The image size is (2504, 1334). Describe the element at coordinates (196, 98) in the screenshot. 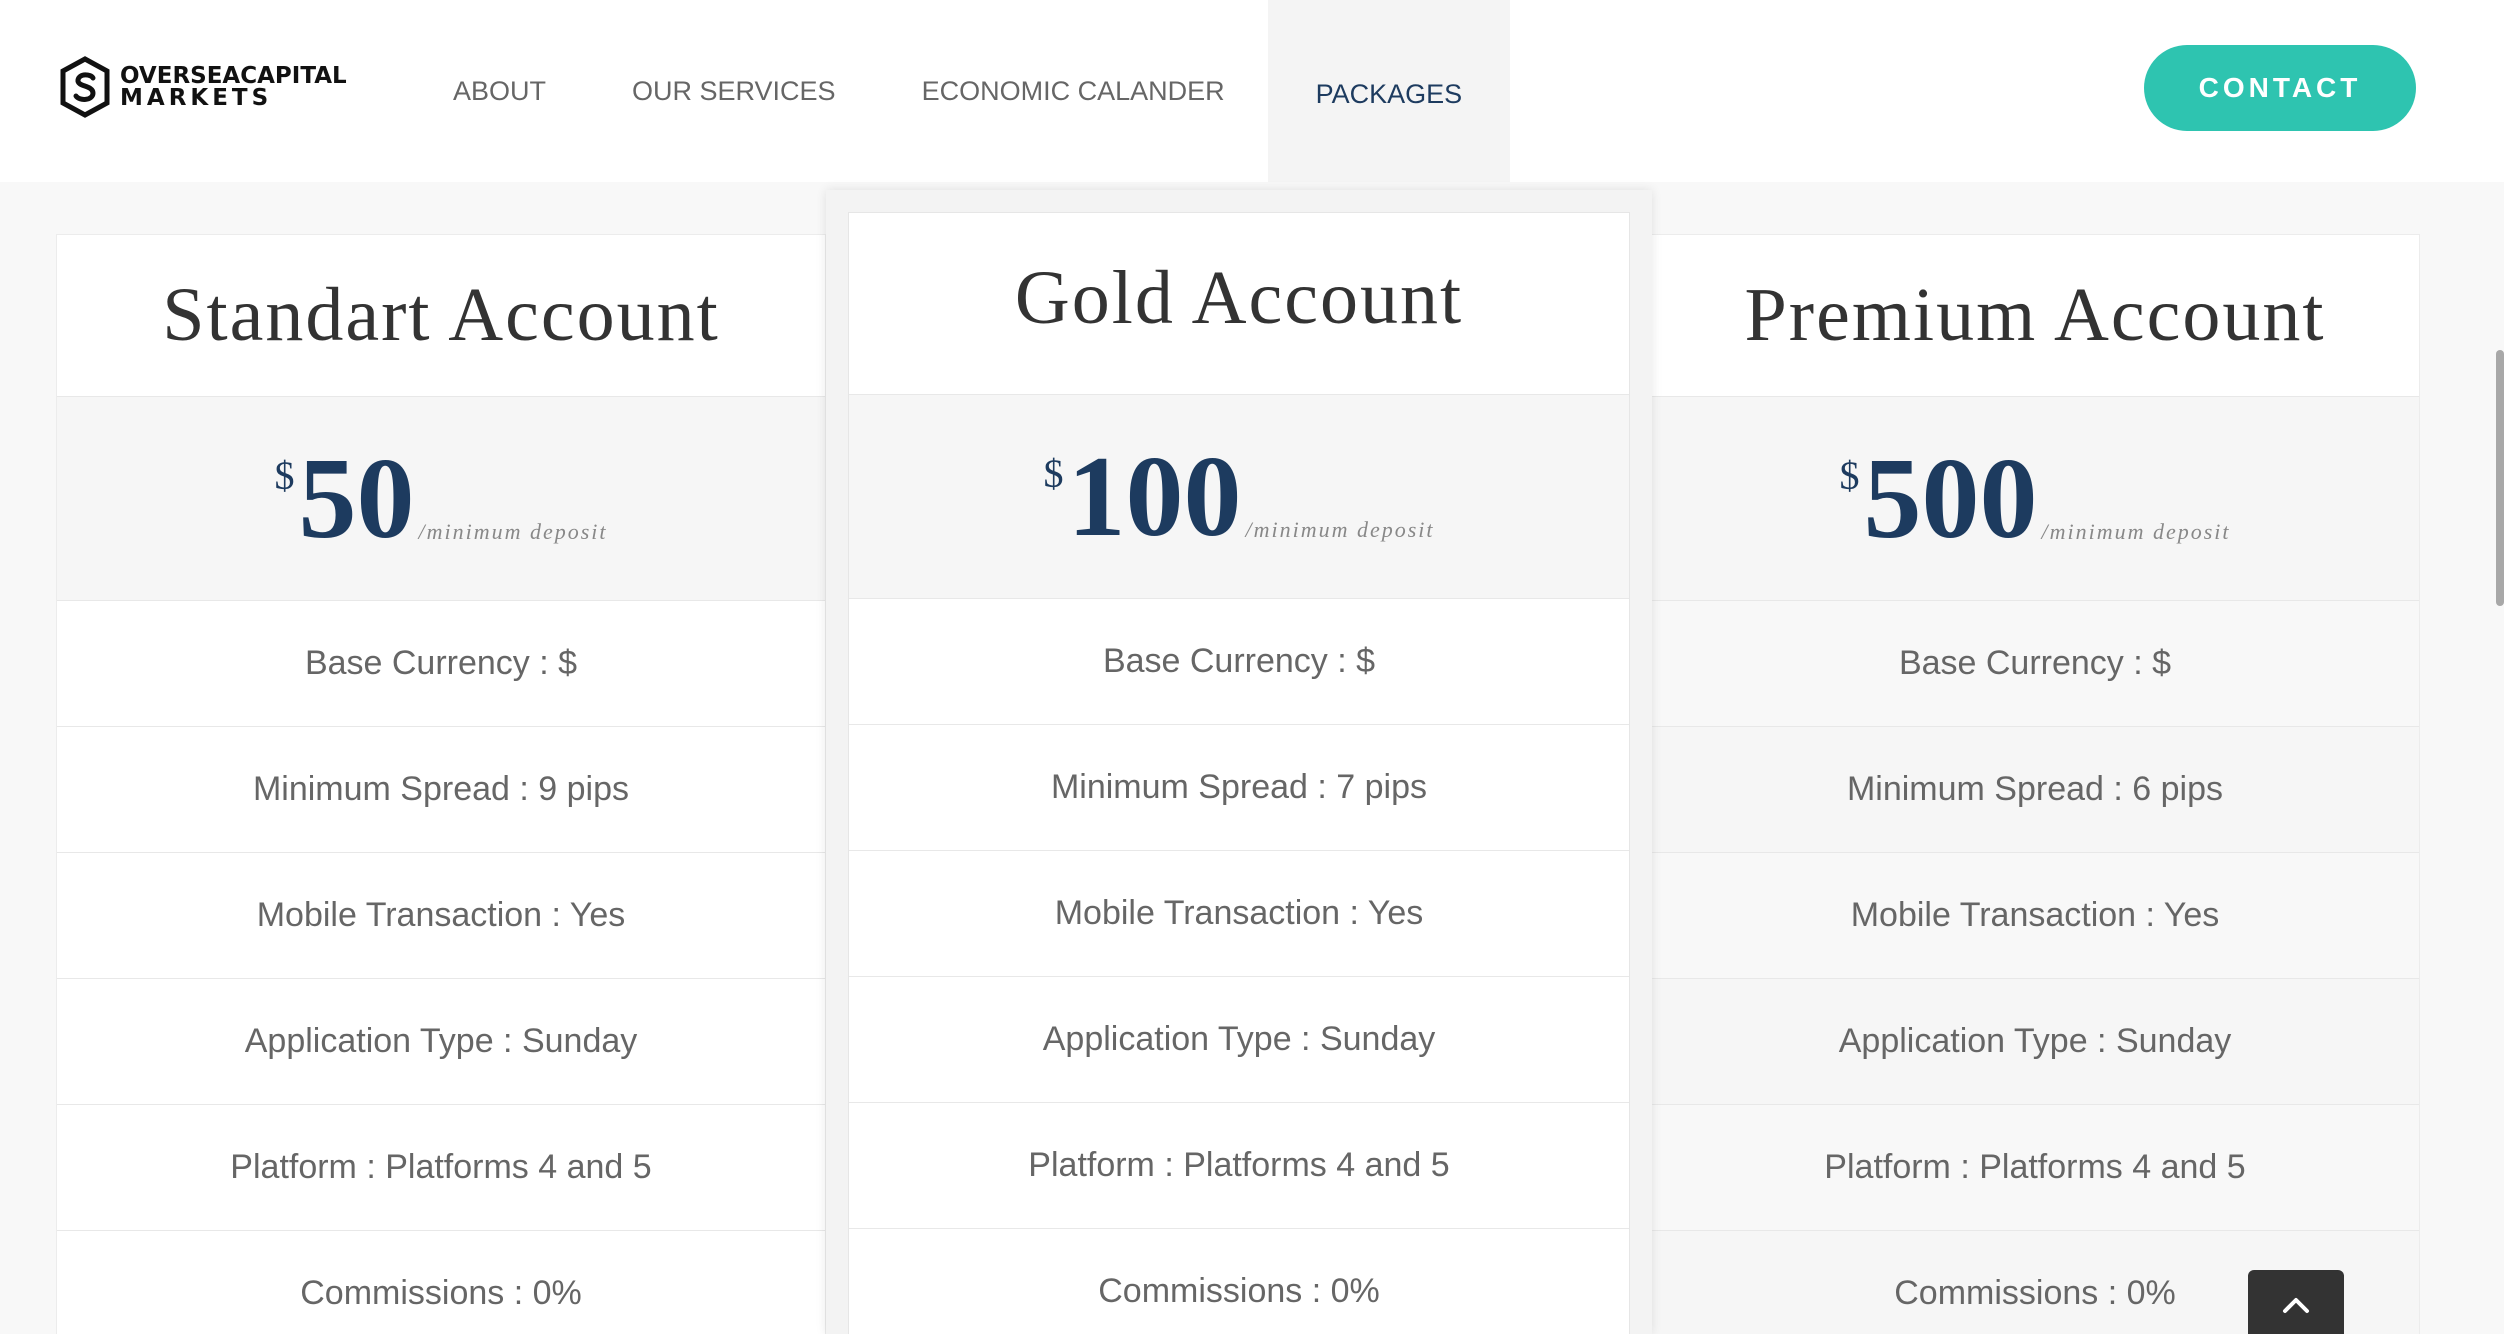

I see `brand-line-2: MARKETS` at that location.